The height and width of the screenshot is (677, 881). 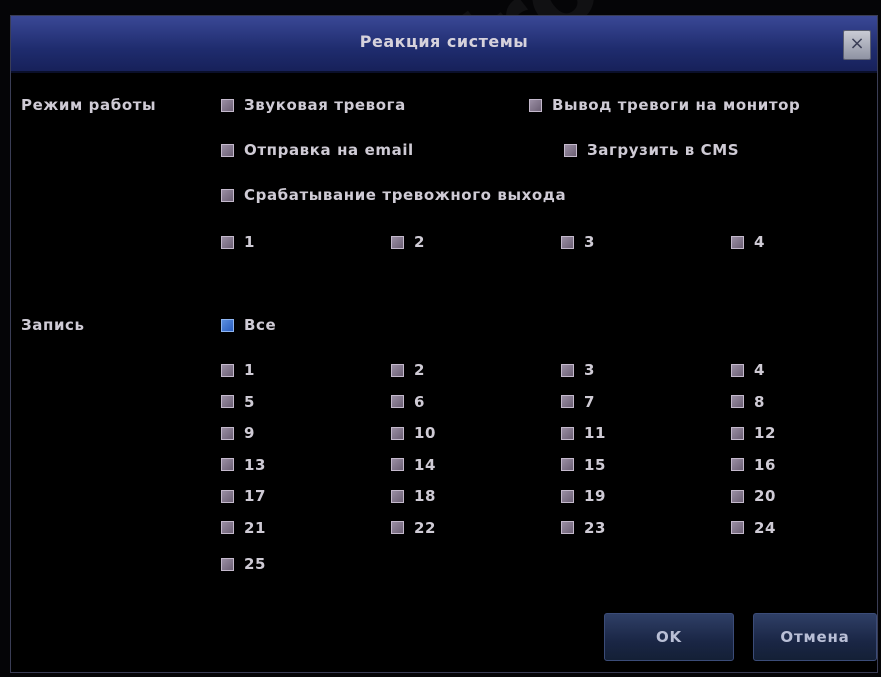 What do you see at coordinates (425, 496) in the screenshot?
I see `channel-label: 18` at bounding box center [425, 496].